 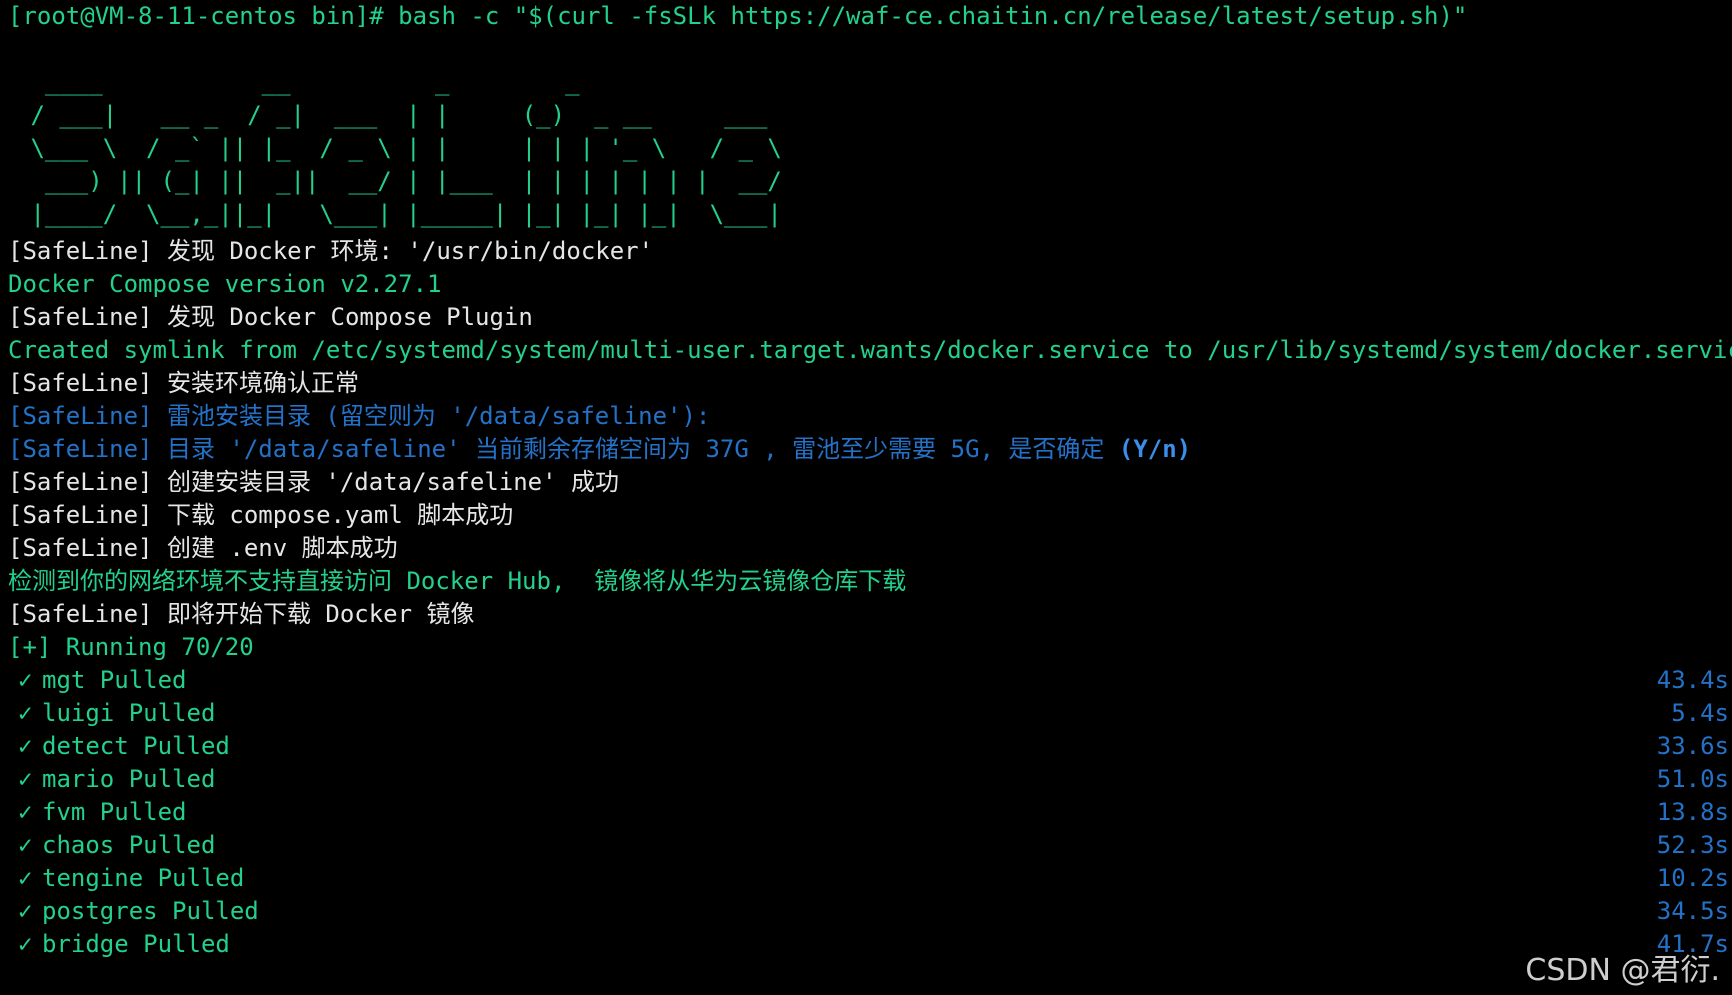 I want to click on pulled-image-name: luigi Pulled, so click(x=129, y=713).